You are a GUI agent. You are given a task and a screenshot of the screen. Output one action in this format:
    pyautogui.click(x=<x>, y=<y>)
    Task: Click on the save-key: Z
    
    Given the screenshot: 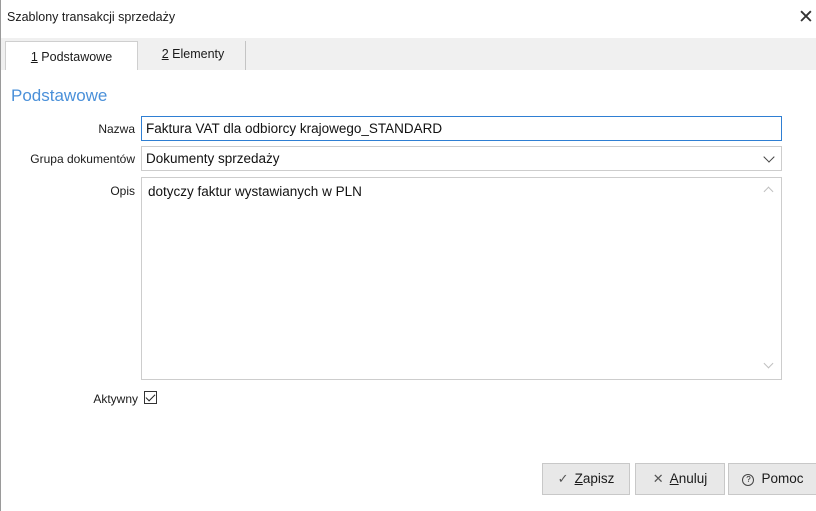 What is the action you would take?
    pyautogui.click(x=578, y=478)
    